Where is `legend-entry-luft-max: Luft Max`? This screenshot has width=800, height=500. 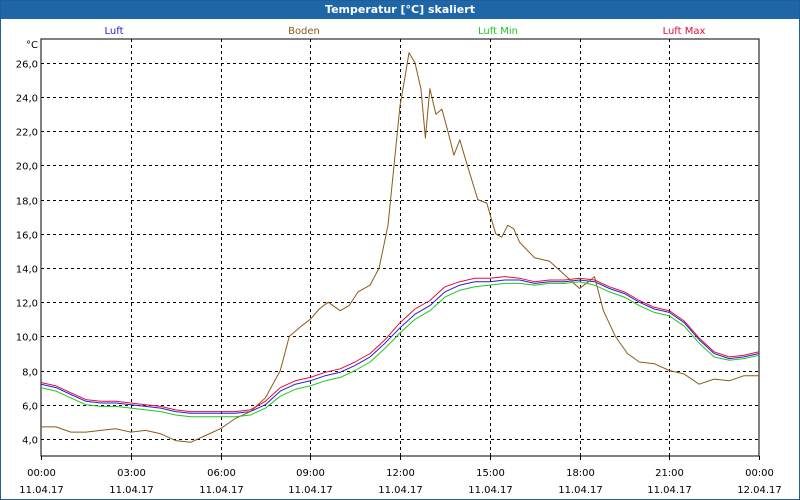
legend-entry-luft-max: Luft Max is located at coordinates (684, 31).